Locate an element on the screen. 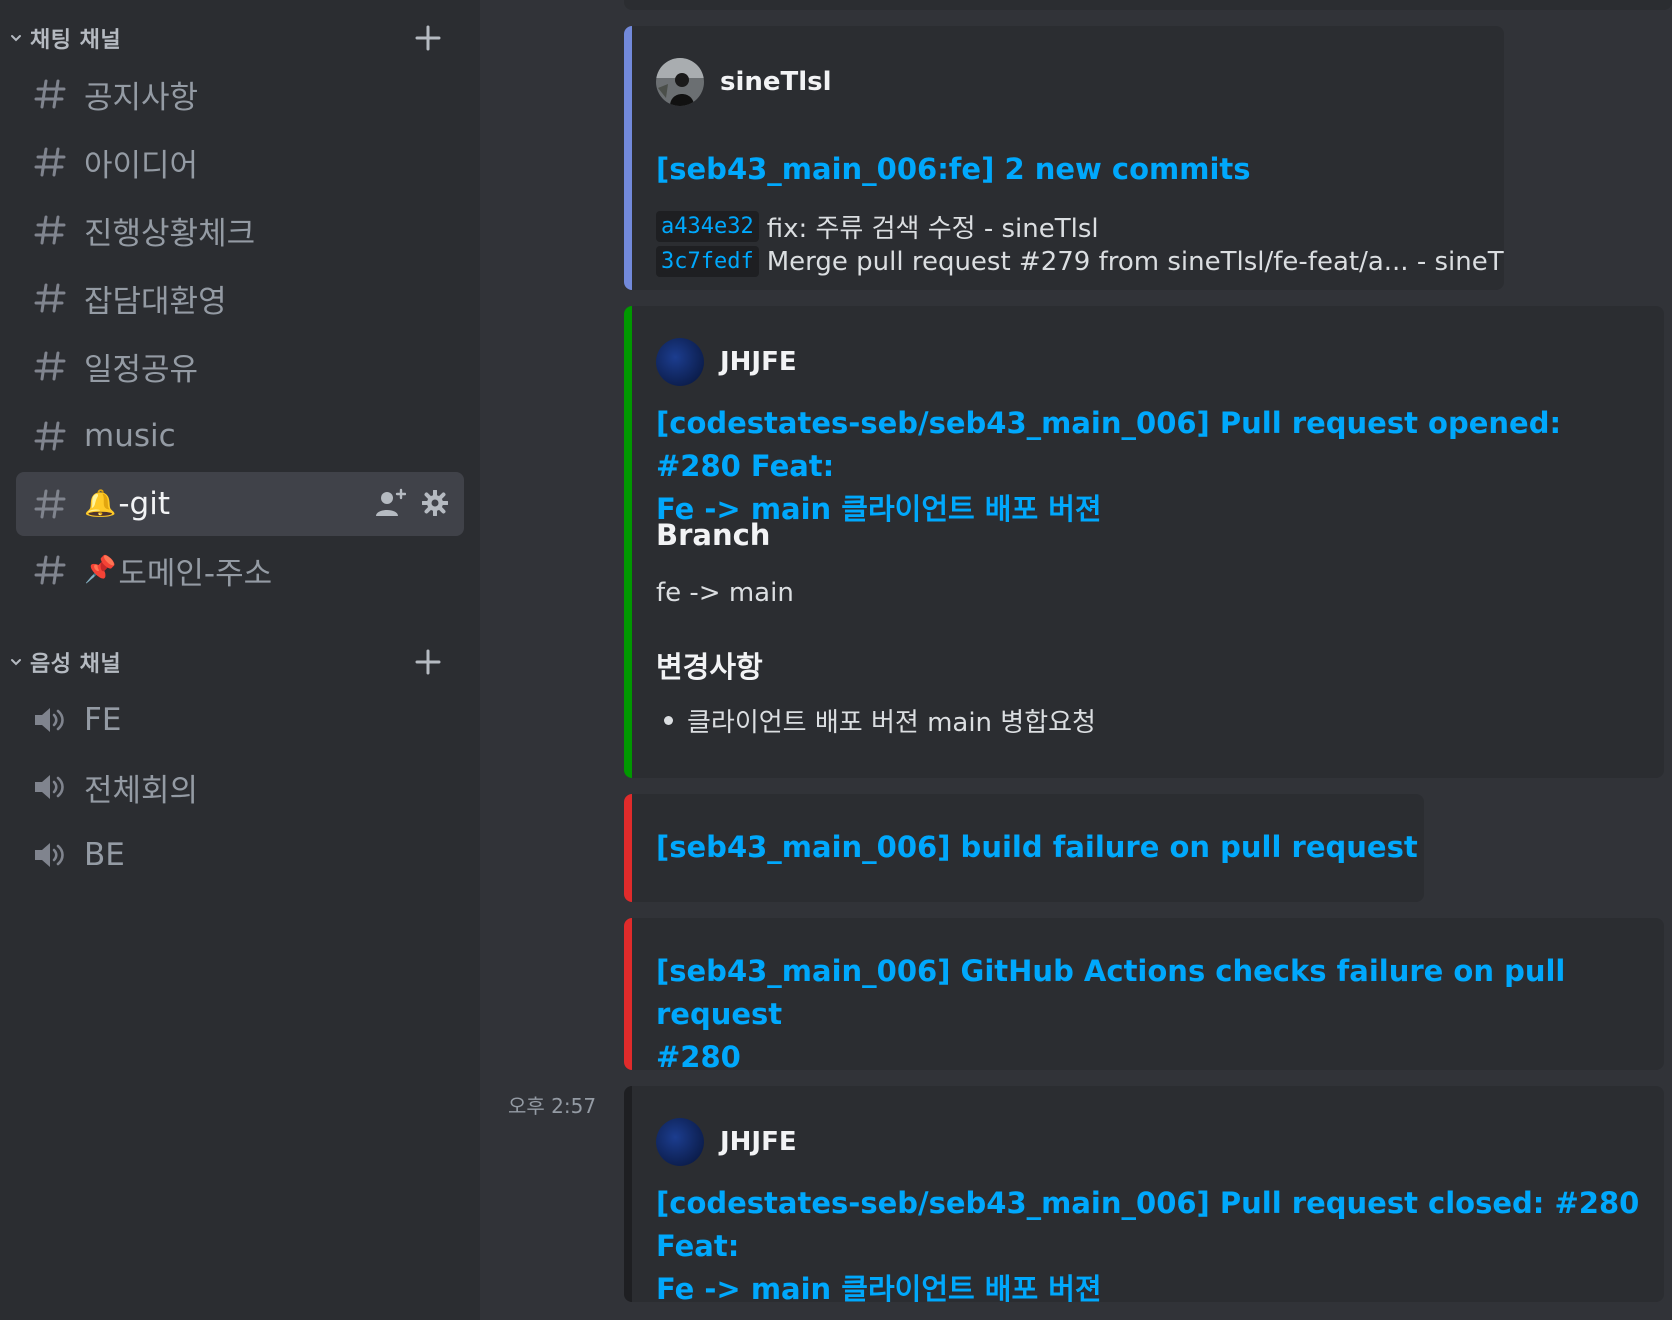  embed-title-link: [seb43_main_006:fe] 2 new commits is located at coordinates (1068, 169).